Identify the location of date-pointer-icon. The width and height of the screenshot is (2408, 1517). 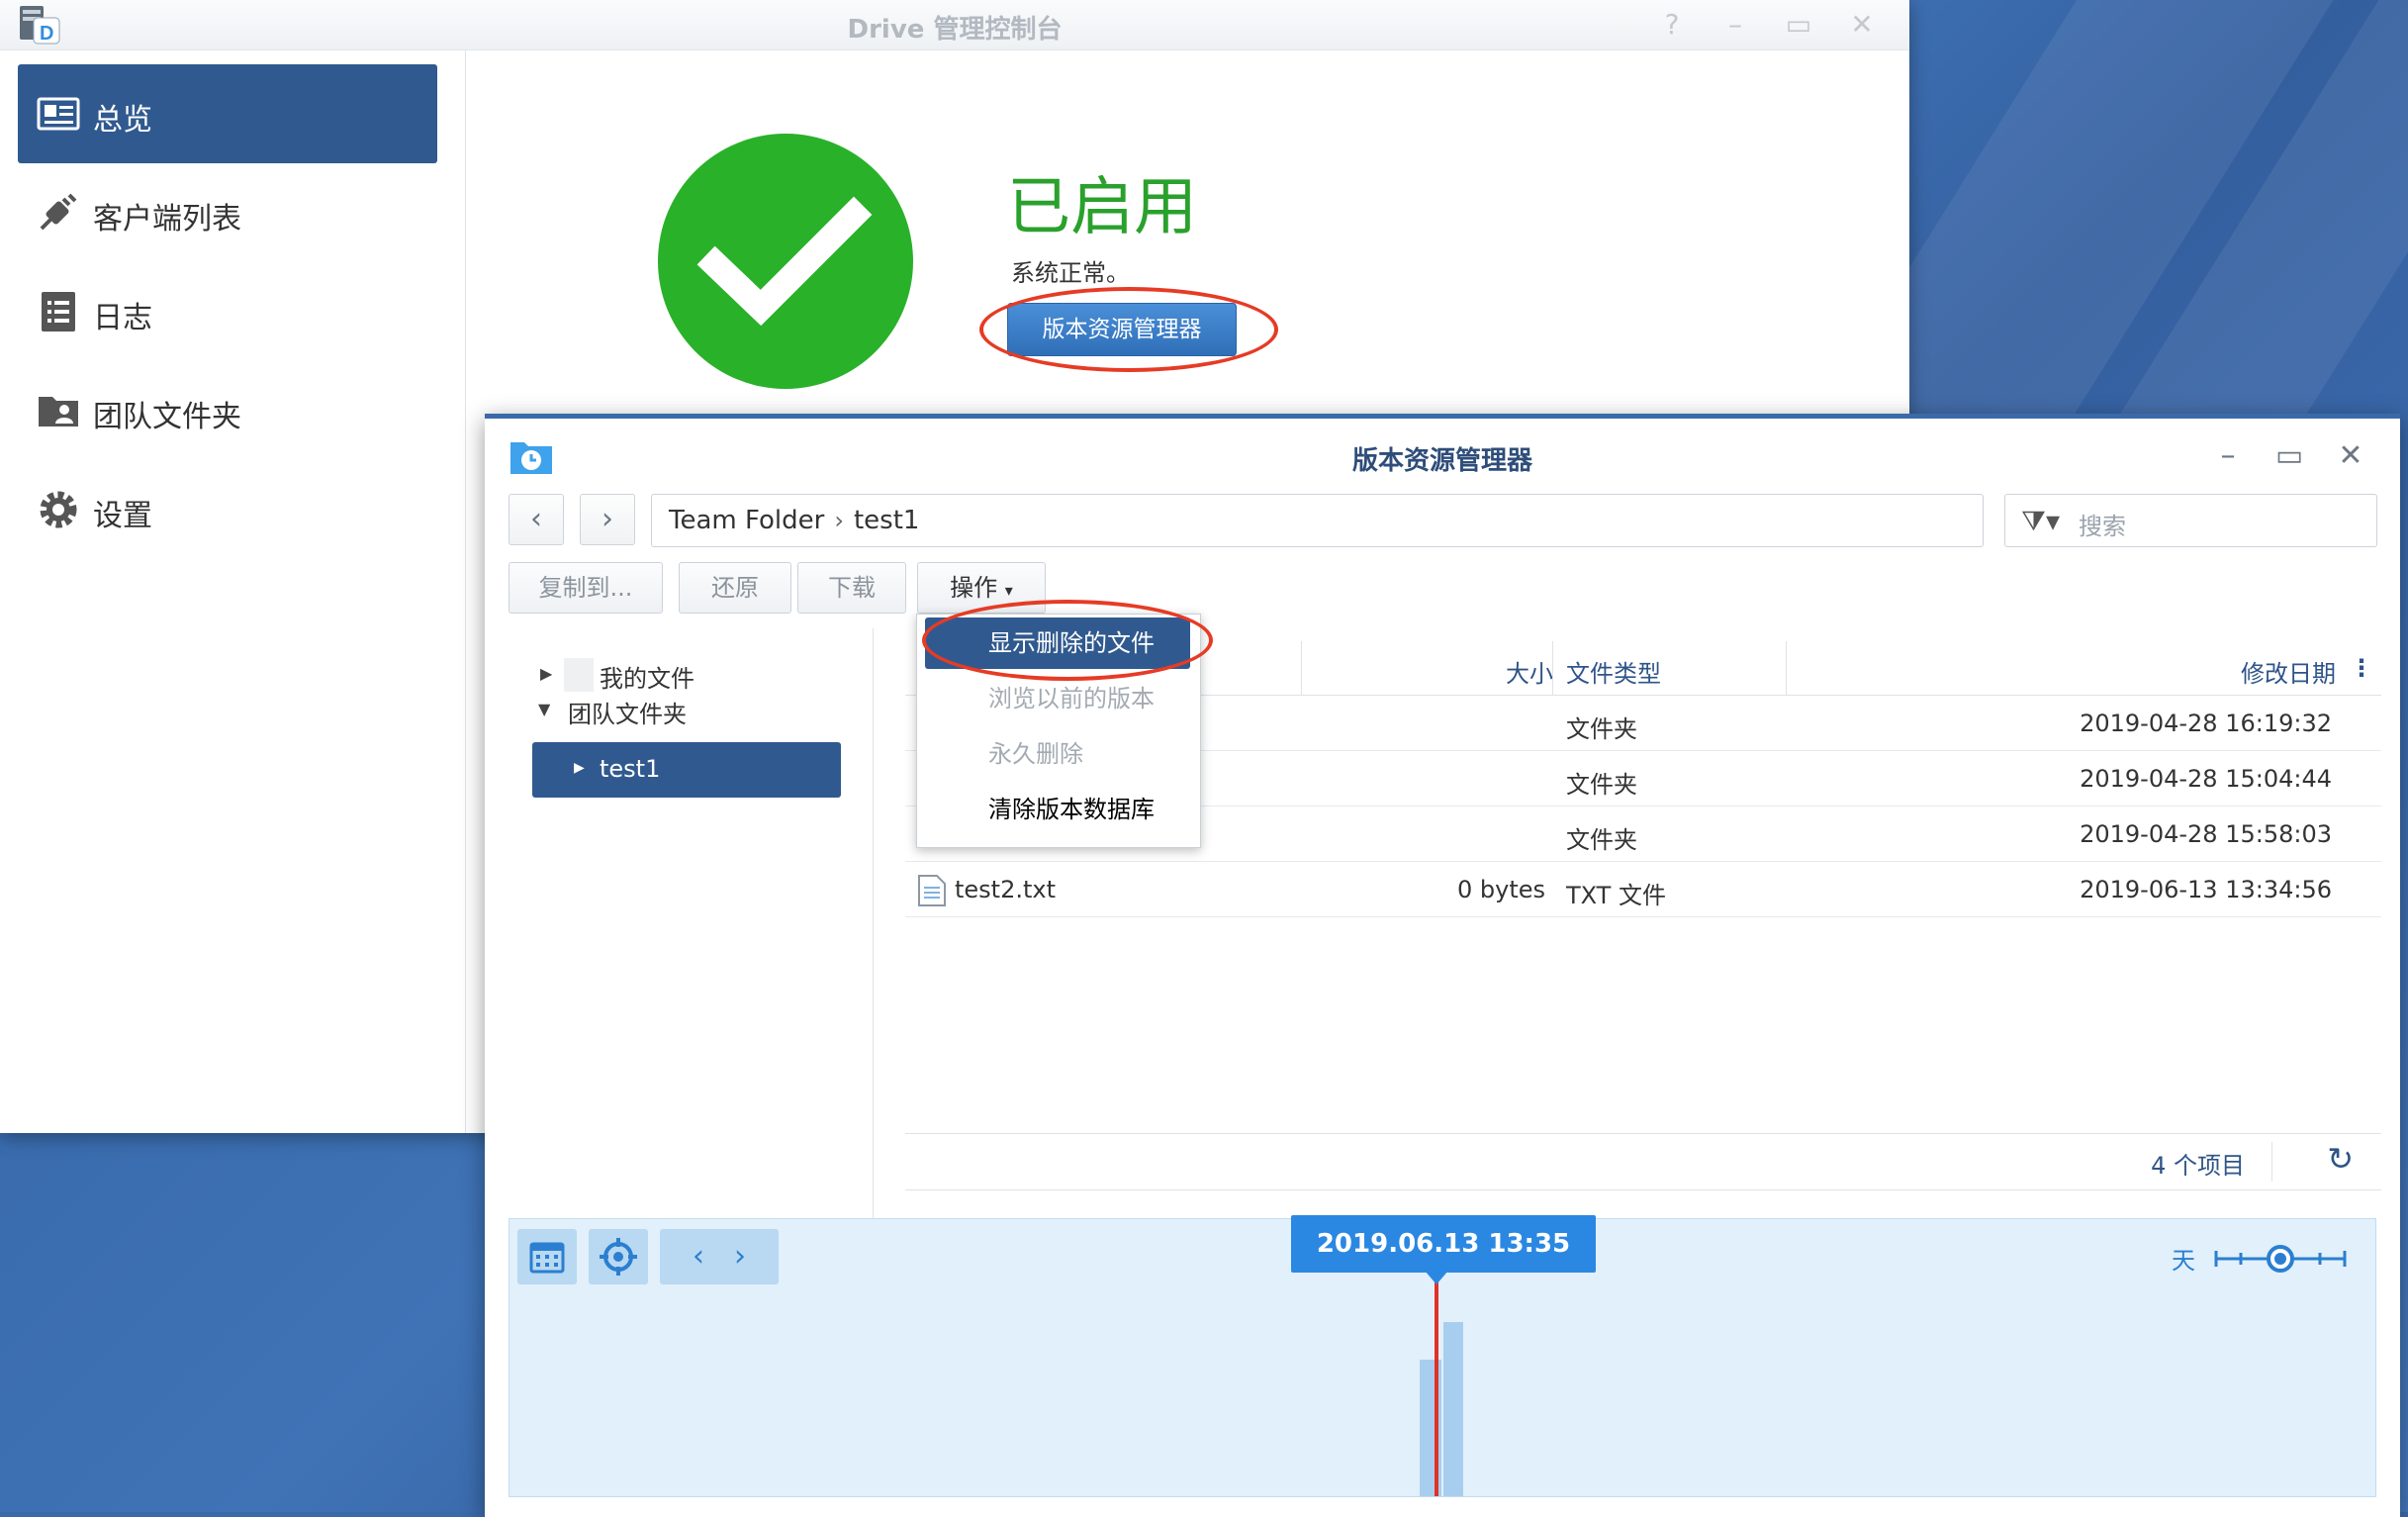
(1436, 1277).